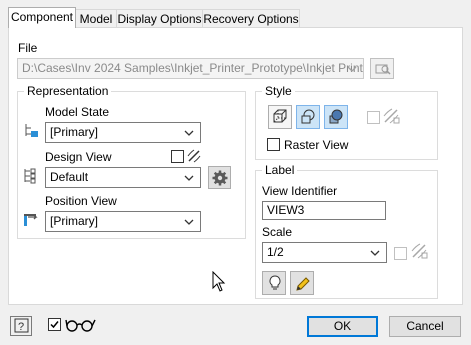 This screenshot has width=471, height=345. Describe the element at coordinates (194, 156) in the screenshot. I see `associative-link-icon` at that location.